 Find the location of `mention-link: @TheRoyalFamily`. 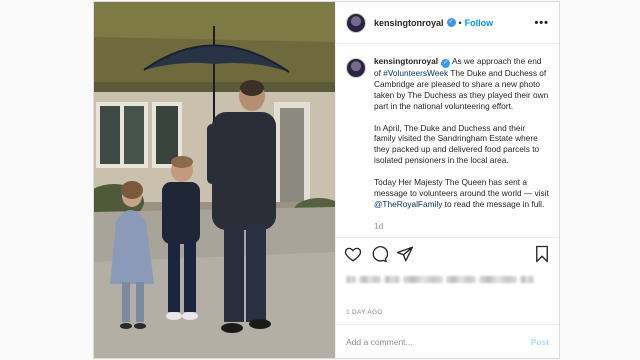

mention-link: @TheRoyalFamily is located at coordinates (408, 204).